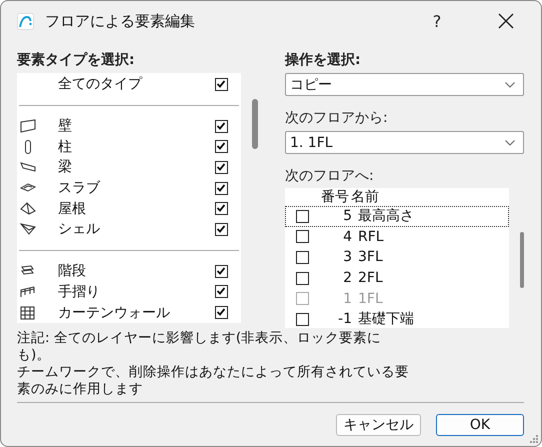  Describe the element at coordinates (129, 126) in the screenshot. I see `list-item: 壁` at that location.